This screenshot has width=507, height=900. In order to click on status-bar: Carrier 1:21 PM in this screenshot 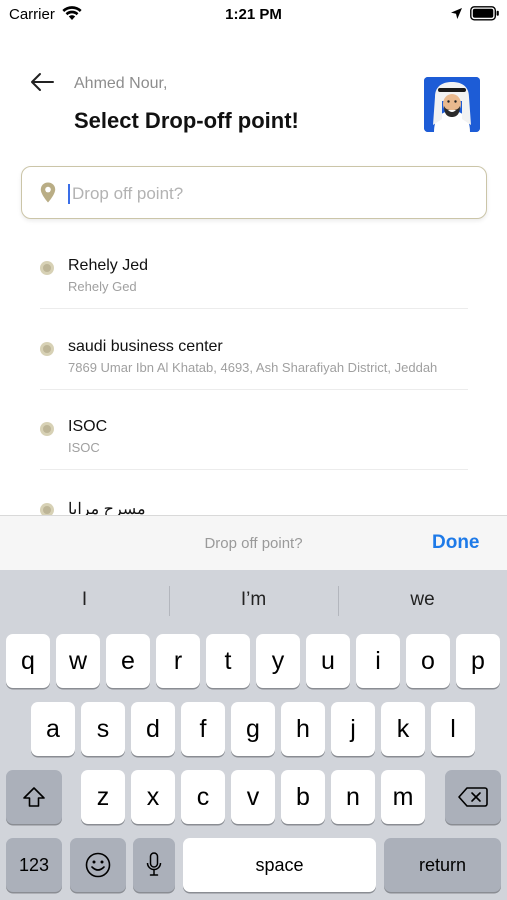, I will do `click(253, 15)`.